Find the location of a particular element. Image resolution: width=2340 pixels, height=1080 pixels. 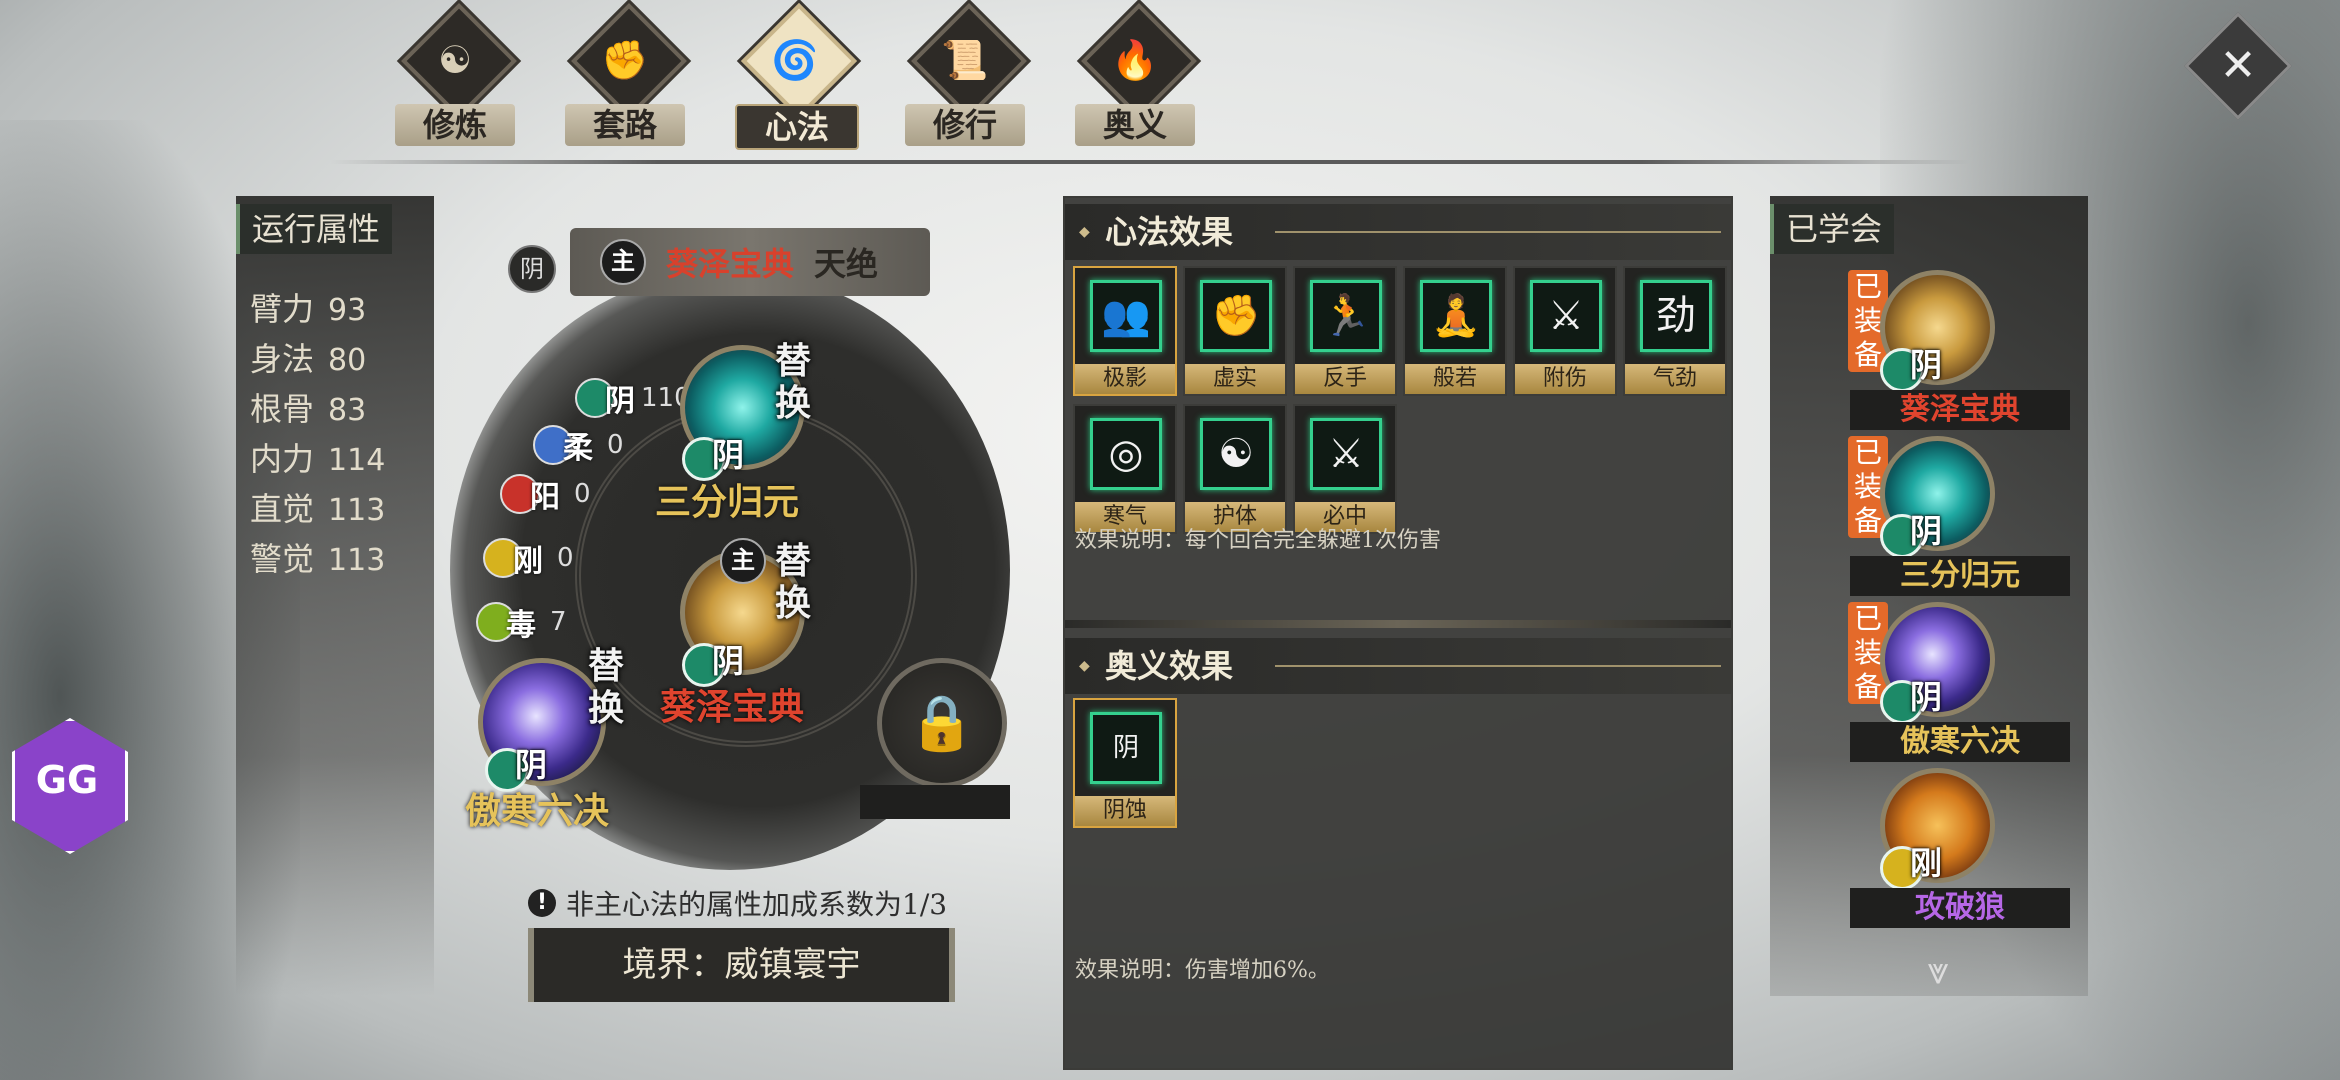

tab-routine: ✊ 套路 is located at coordinates (625, 77).